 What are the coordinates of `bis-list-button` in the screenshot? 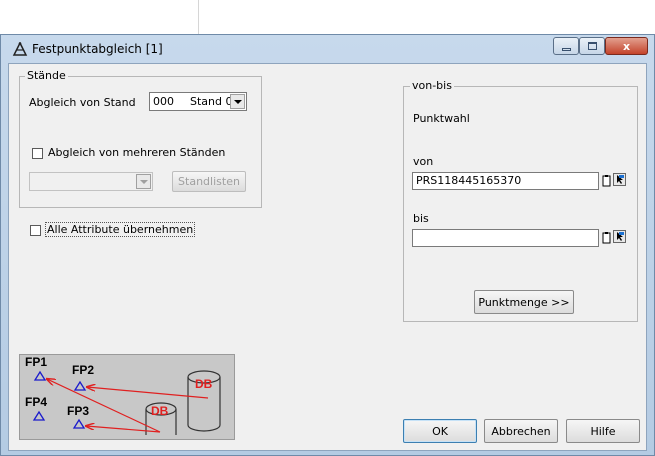 It's located at (606, 237).